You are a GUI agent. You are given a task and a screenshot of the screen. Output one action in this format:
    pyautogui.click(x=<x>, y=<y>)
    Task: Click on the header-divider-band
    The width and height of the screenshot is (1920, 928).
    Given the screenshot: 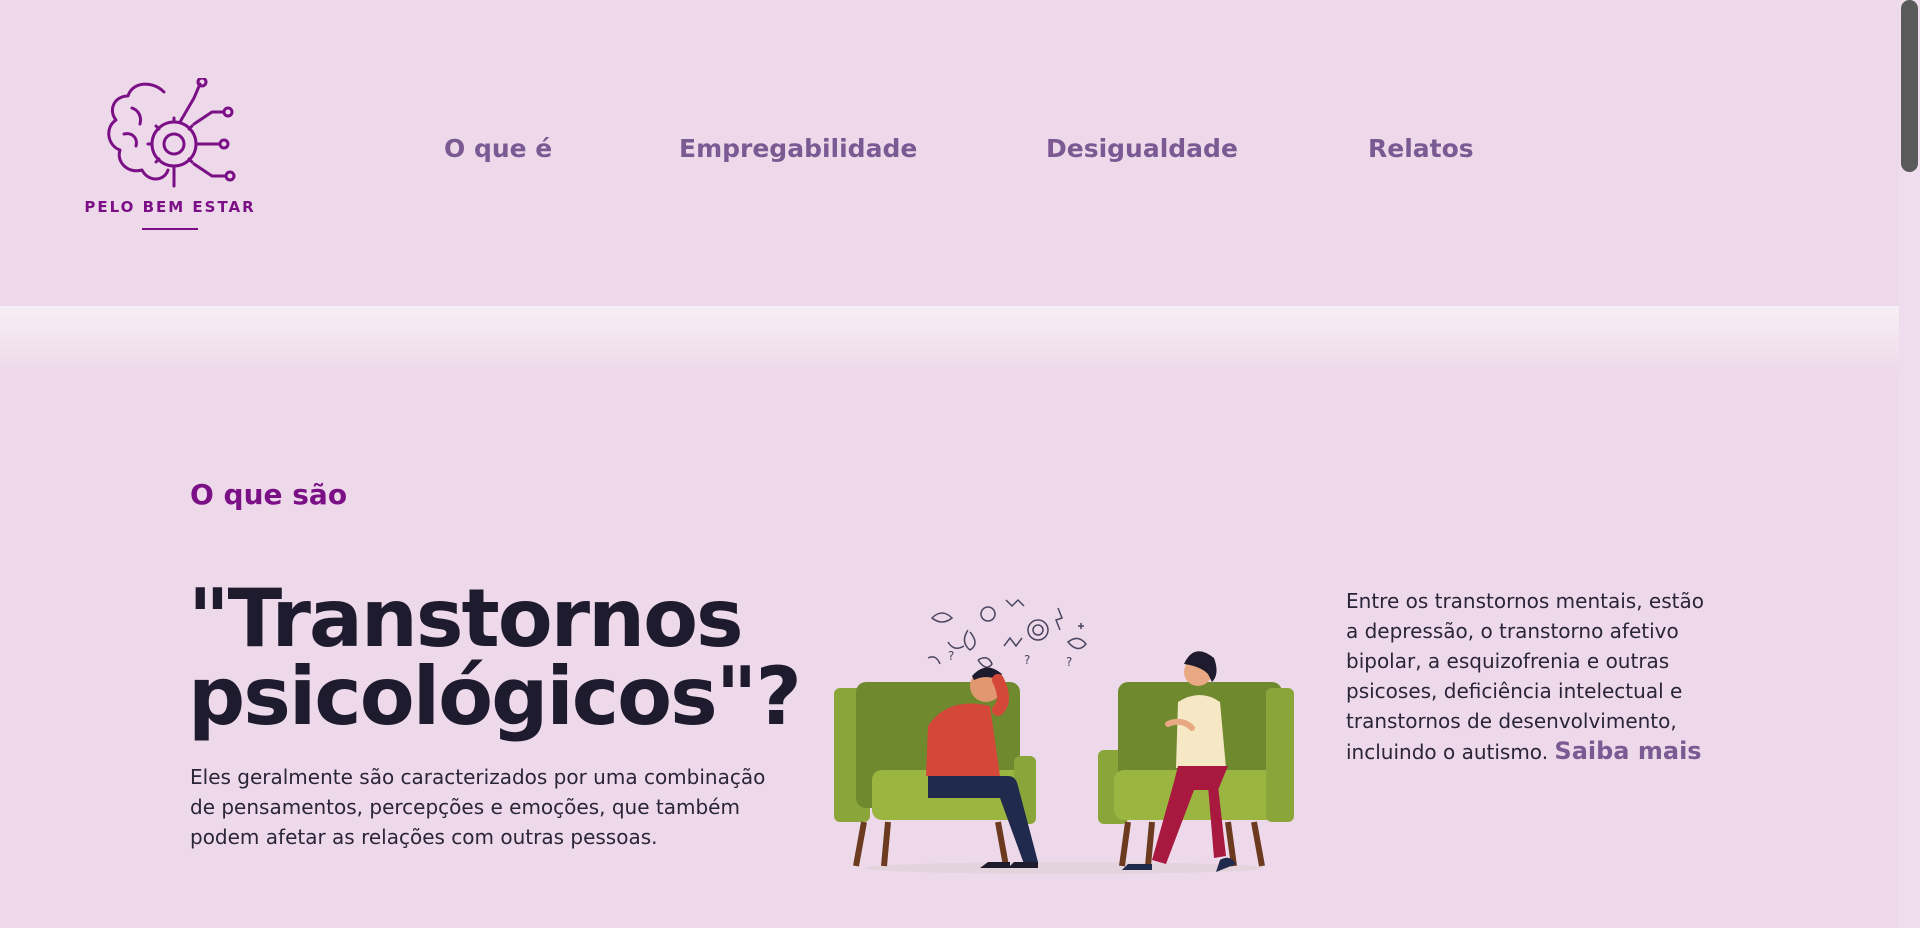 What is the action you would take?
    pyautogui.click(x=949, y=339)
    